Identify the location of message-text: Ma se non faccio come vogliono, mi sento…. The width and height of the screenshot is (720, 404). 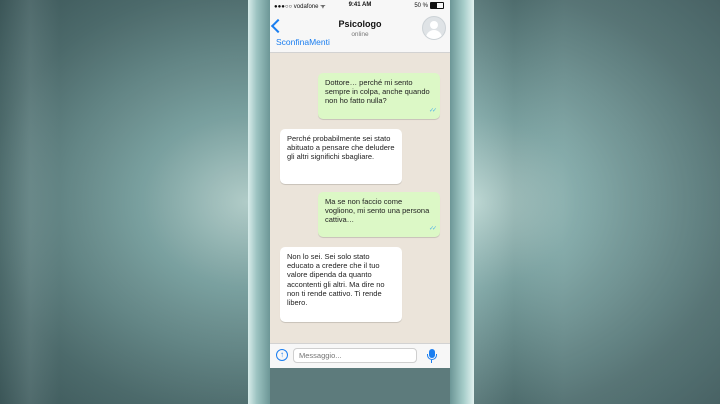
(377, 211).